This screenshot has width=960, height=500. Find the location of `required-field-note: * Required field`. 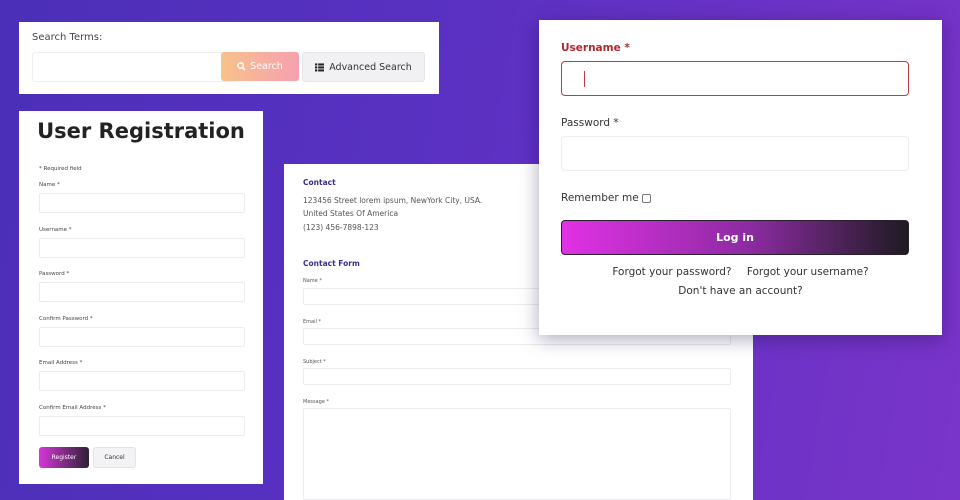

required-field-note: * Required field is located at coordinates (60, 169).